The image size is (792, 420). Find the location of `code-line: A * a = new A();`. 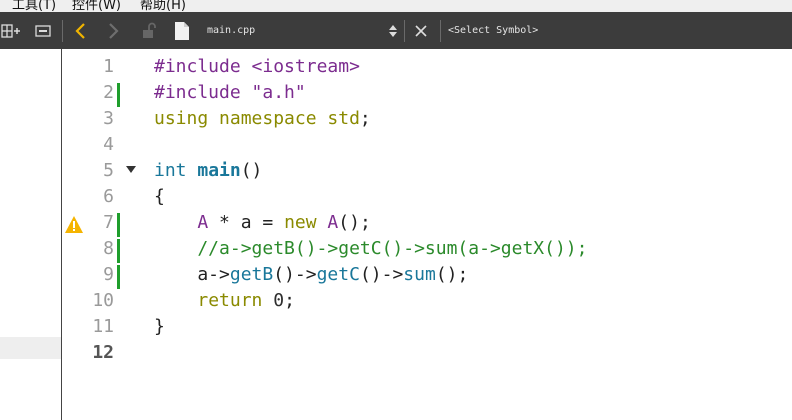

code-line: A * a = new A(); is located at coordinates (262, 225).